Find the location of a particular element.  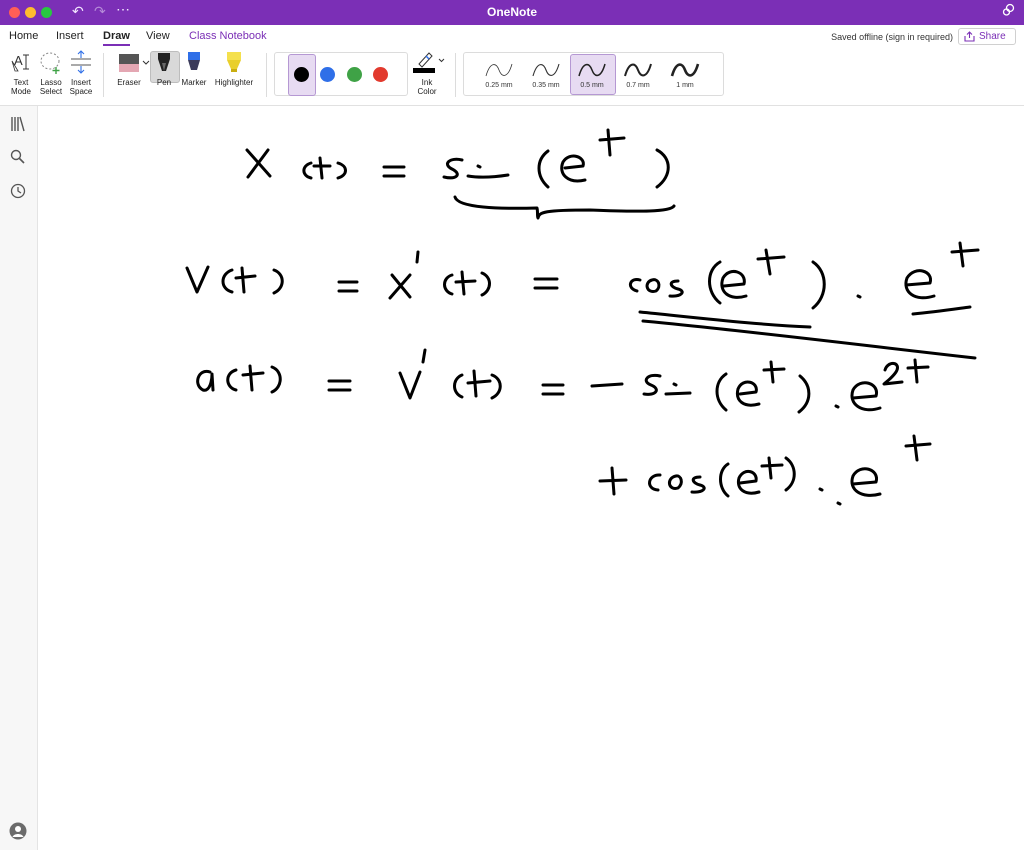

eraser-label: Eraser is located at coordinates (129, 82).